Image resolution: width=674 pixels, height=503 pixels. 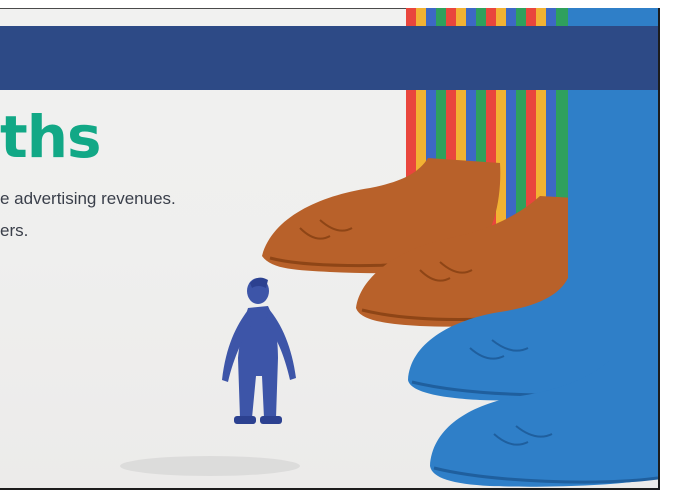 What do you see at coordinates (210, 376) in the screenshot?
I see `small-person-icon` at bounding box center [210, 376].